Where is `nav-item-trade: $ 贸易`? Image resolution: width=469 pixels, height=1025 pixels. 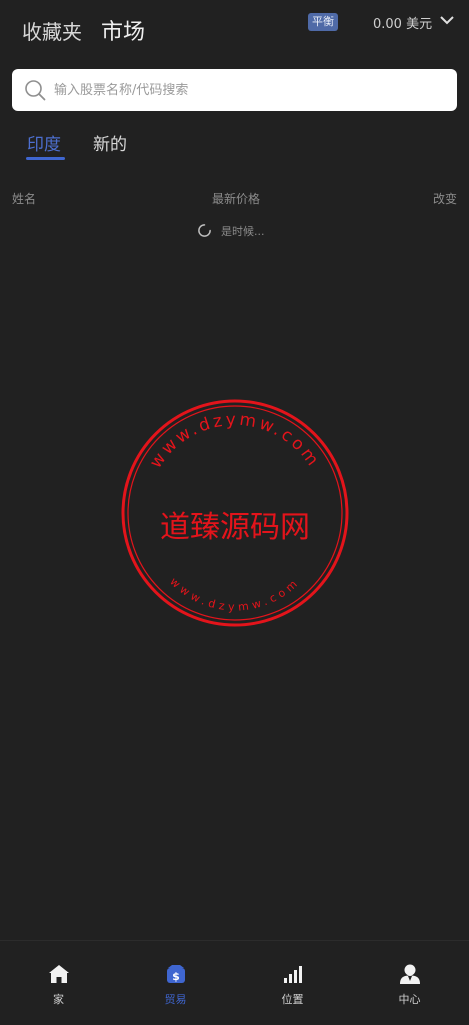
nav-item-trade: $ 贸易 is located at coordinates (175, 983).